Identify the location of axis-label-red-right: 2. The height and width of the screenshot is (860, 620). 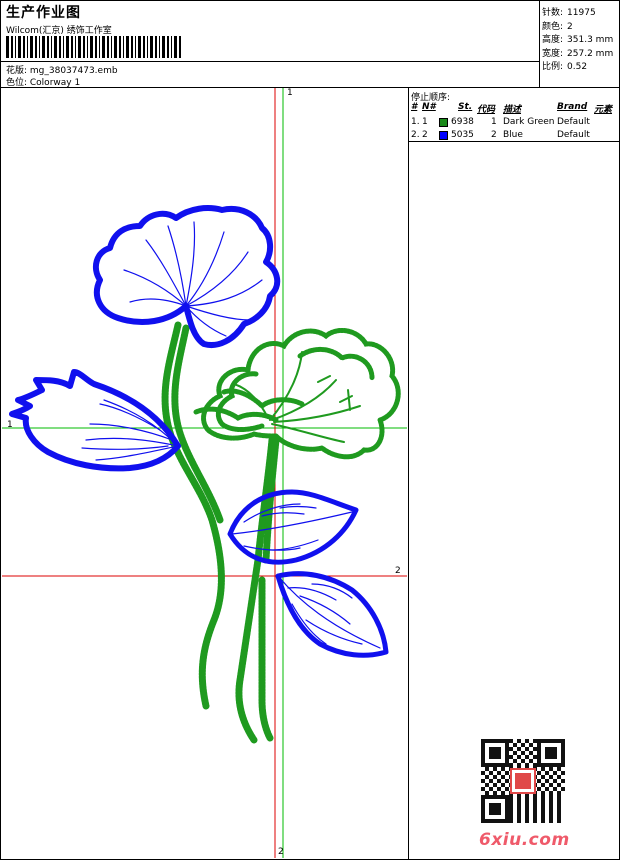
(398, 571).